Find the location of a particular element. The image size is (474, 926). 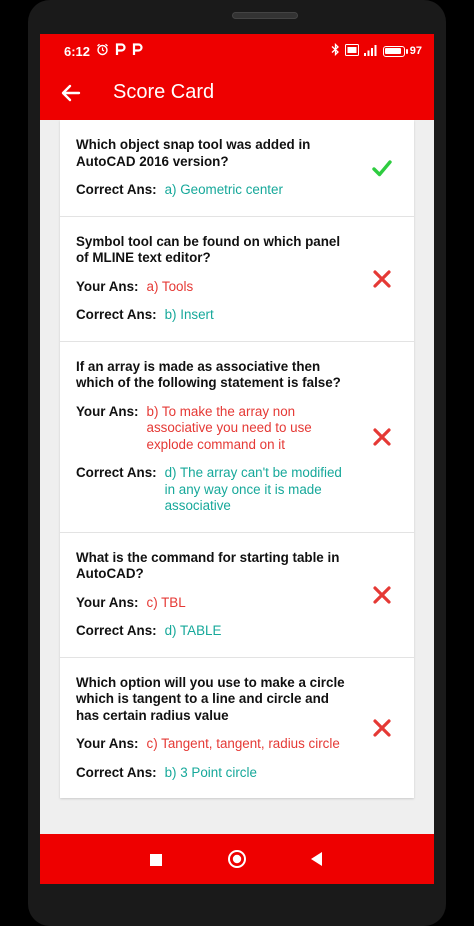

correct-answer-row: Correct Ans: b) Insert is located at coordinates (215, 315).